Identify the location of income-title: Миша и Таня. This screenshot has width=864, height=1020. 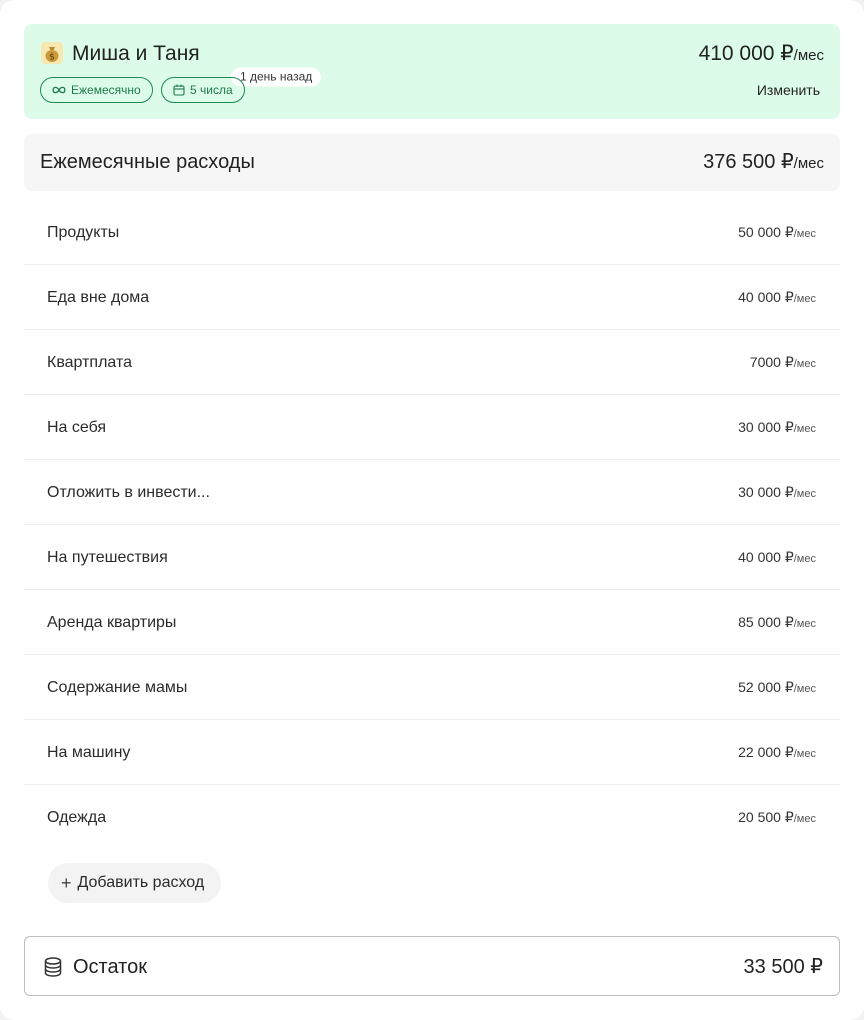
(136, 53).